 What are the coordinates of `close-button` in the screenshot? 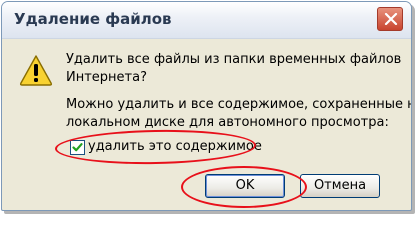 It's located at (390, 19).